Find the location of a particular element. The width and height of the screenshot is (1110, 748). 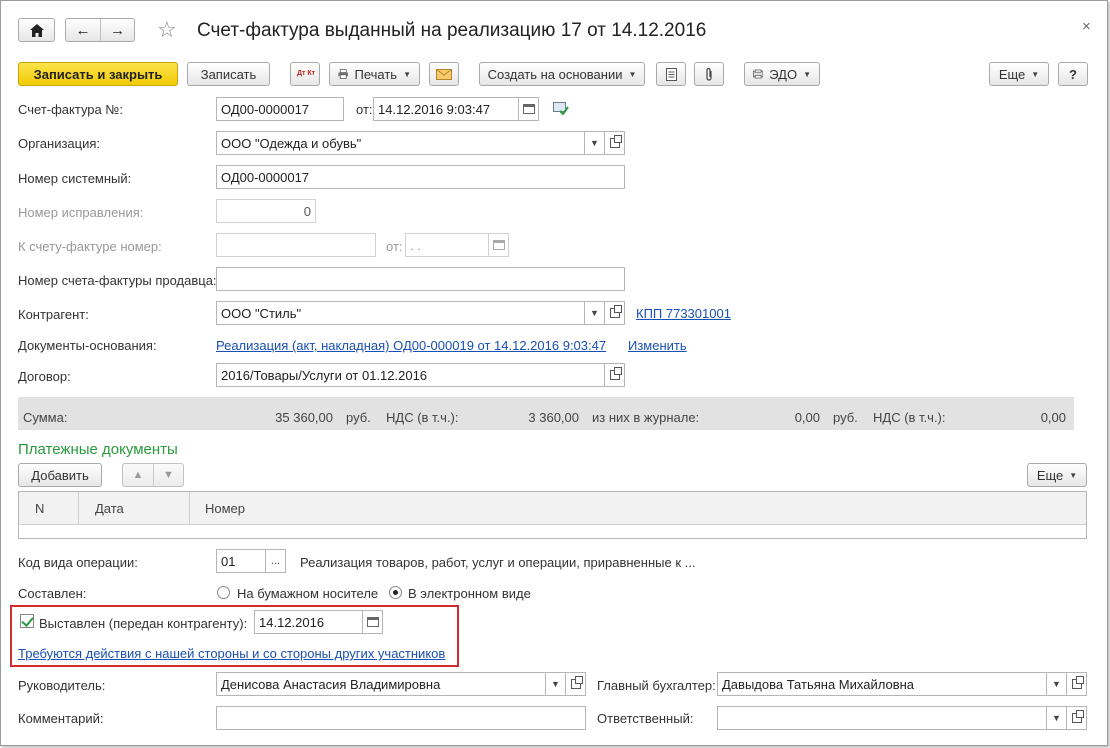

head-field: Денисова Анастасия Владимировна is located at coordinates (381, 684).